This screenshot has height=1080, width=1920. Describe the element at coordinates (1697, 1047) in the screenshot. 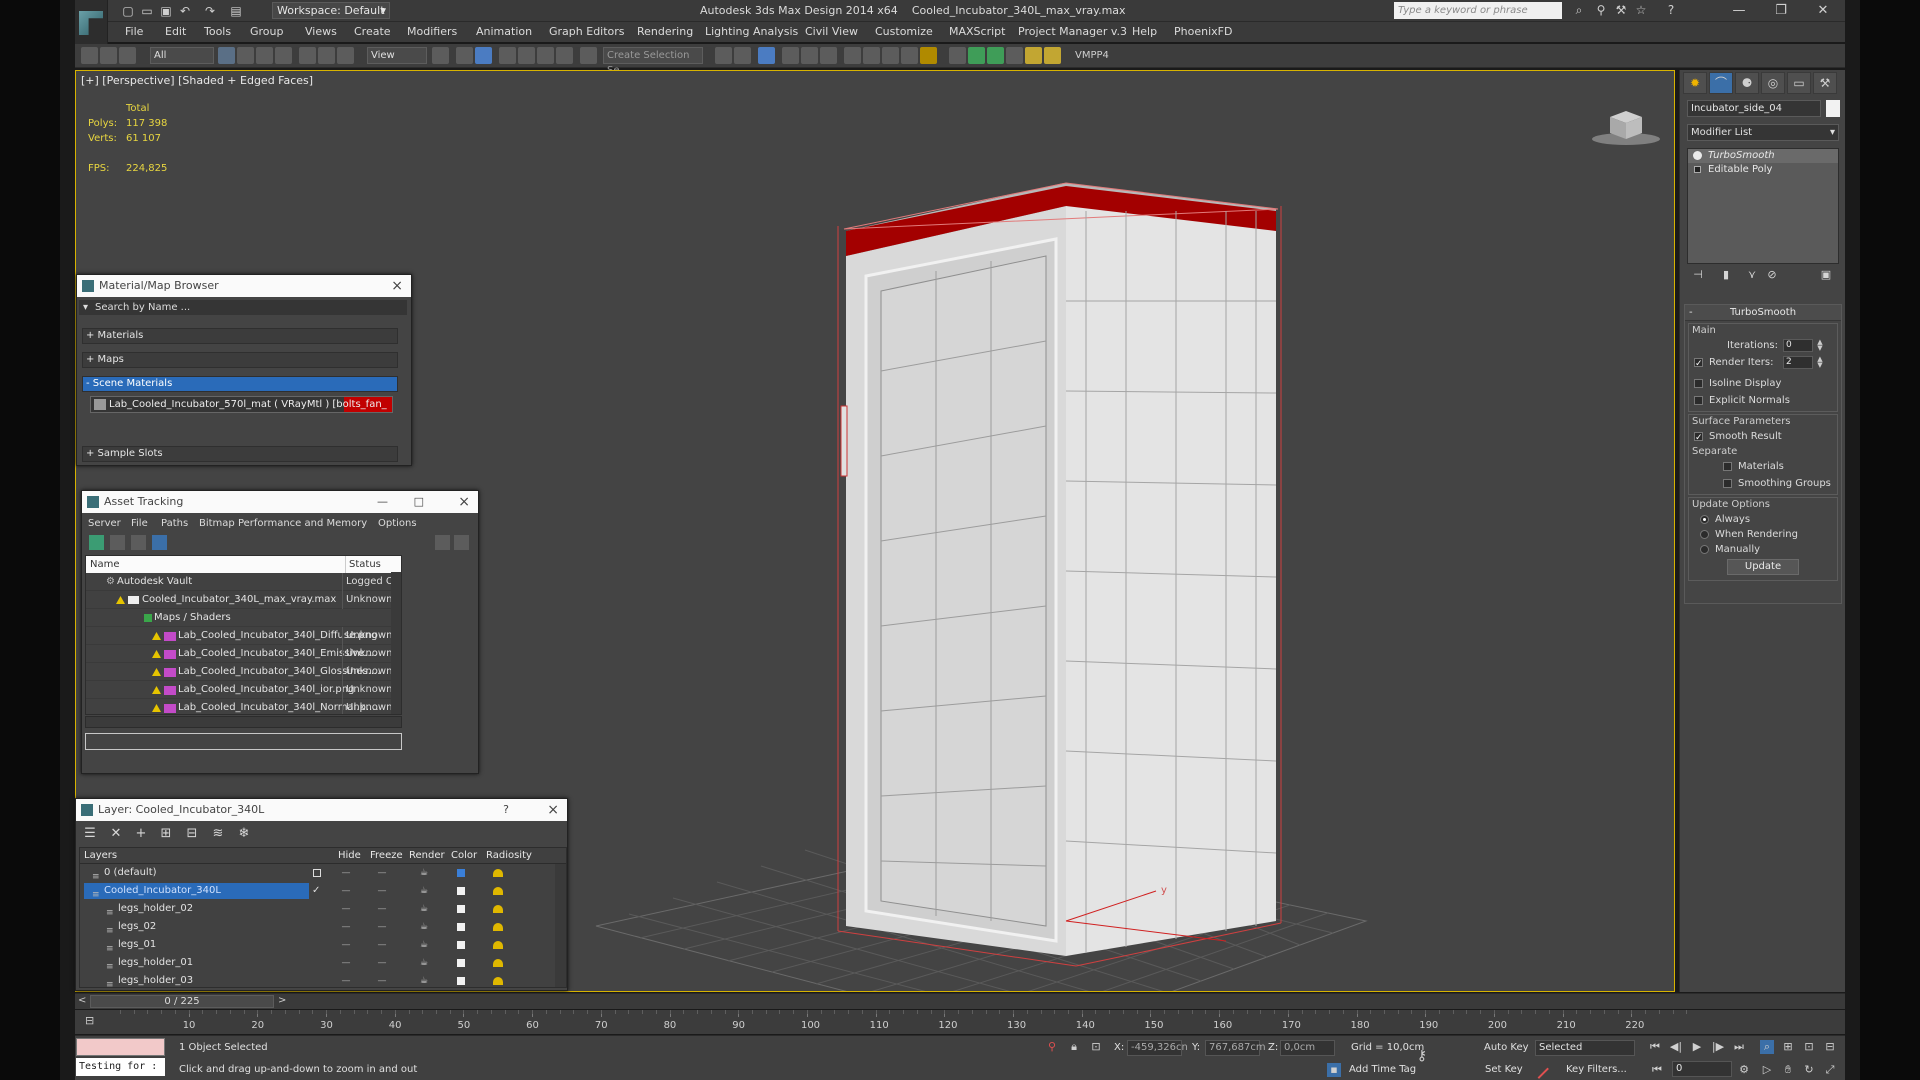

I see `play-icon: ▶` at that location.